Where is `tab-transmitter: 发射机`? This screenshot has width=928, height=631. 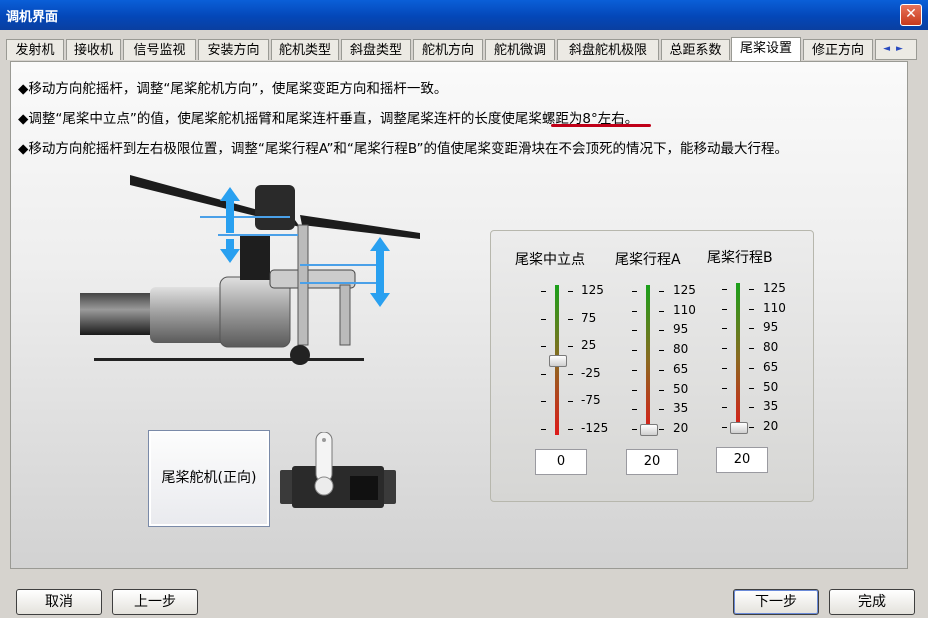
tab-transmitter: 发射机 is located at coordinates (35, 49).